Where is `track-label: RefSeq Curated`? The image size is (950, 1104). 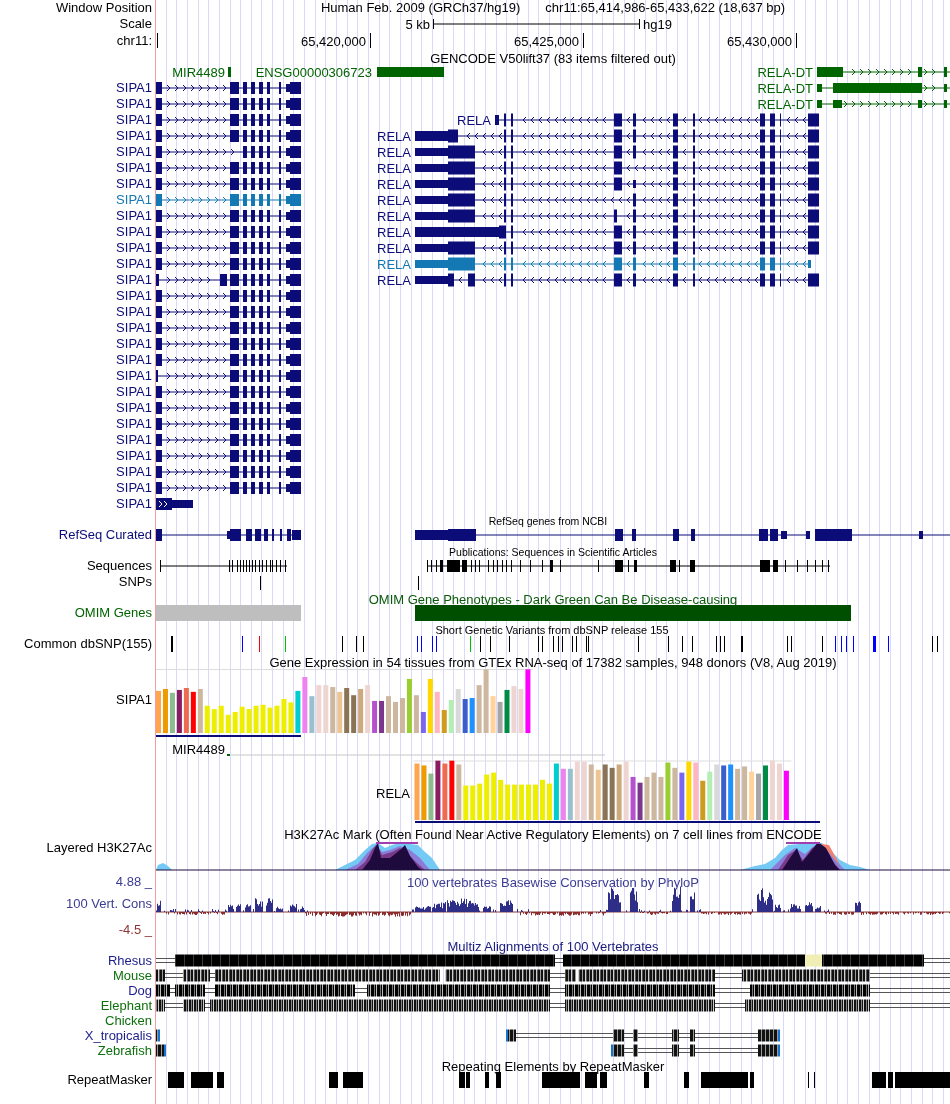
track-label: RefSeq Curated is located at coordinates (105, 535).